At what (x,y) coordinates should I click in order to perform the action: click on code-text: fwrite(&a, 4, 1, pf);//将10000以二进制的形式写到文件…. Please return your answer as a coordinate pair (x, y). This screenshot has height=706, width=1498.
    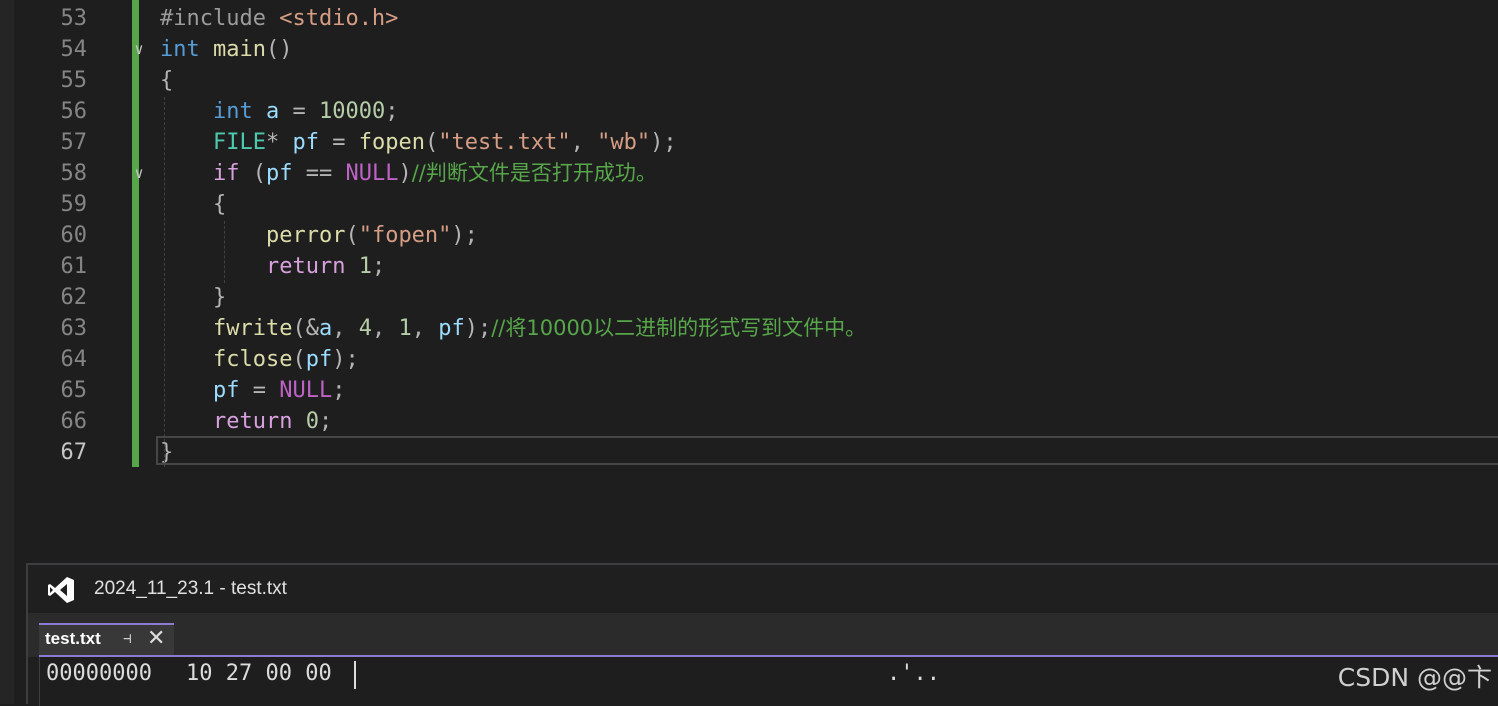
    Looking at the image, I should click on (513, 328).